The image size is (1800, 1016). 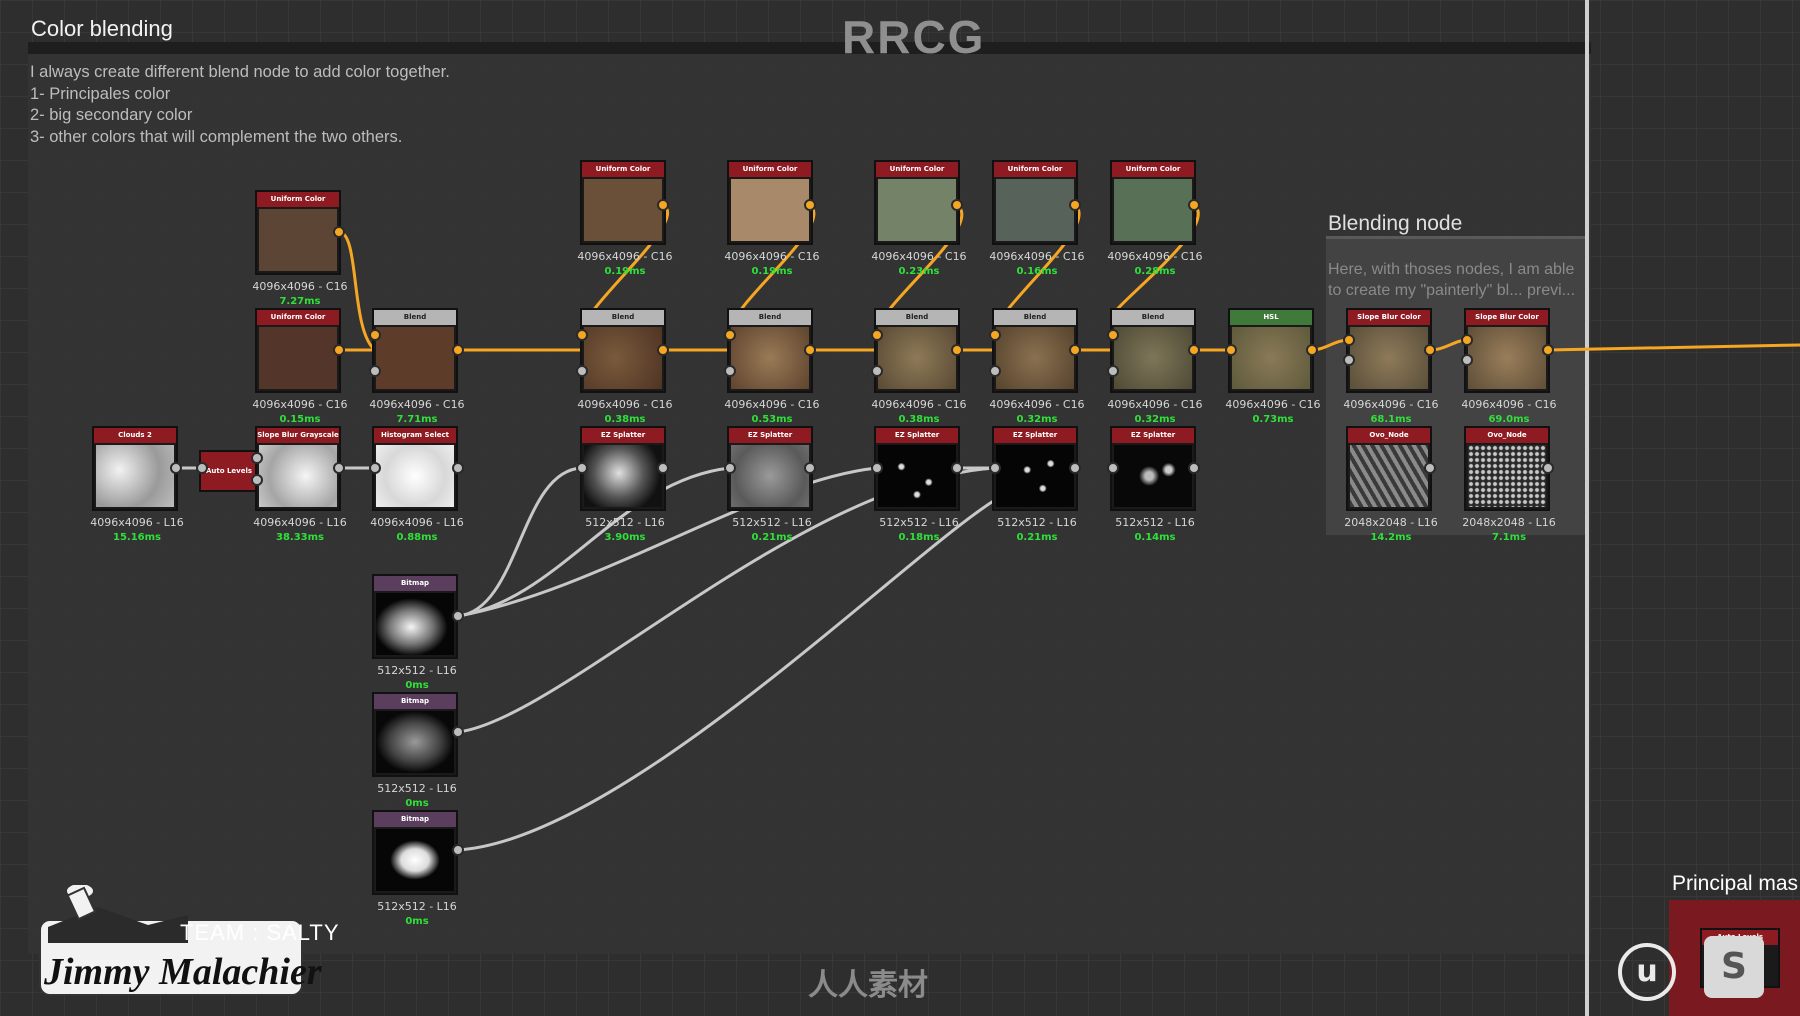 I want to click on slope-blur-color-node: Slope Blur Color 4096x4096 - C16 68.1ms, so click(x=1391, y=366).